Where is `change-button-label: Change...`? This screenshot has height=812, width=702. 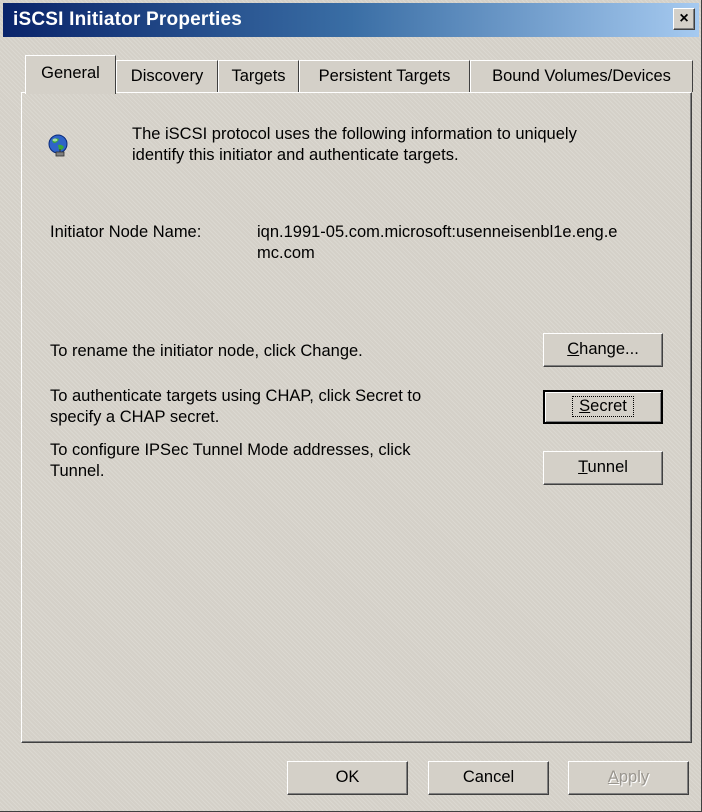 change-button-label: Change... is located at coordinates (603, 349).